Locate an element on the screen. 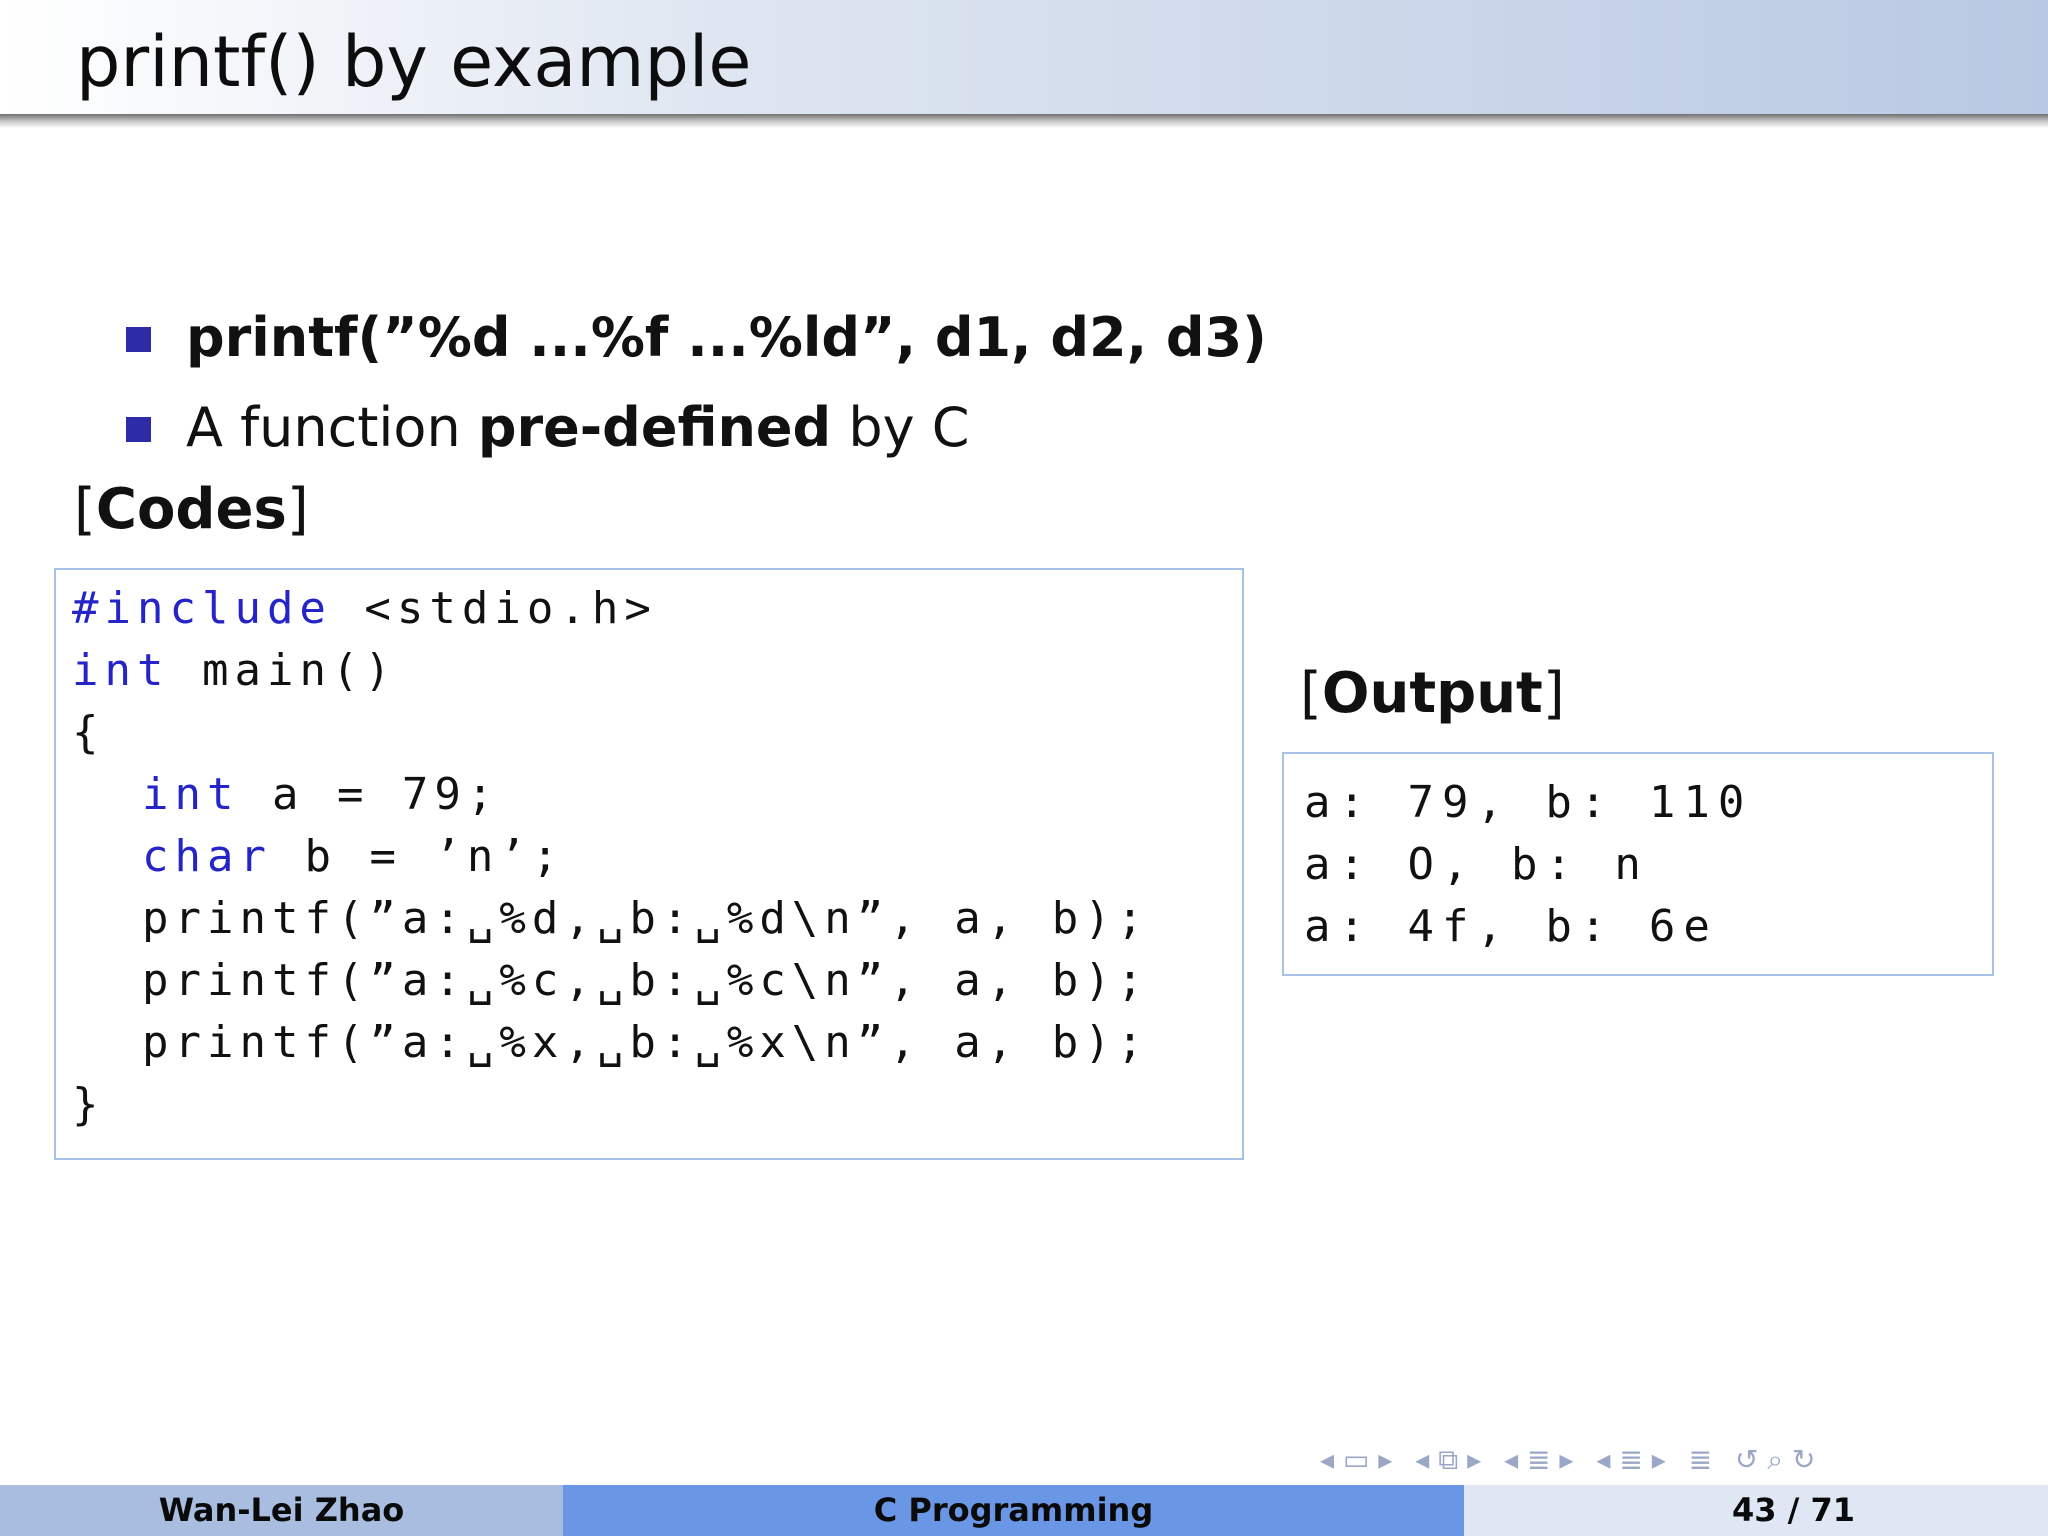 The image size is (2048, 1536). output-line: a: 4f, b: 6e is located at coordinates (1511, 926).